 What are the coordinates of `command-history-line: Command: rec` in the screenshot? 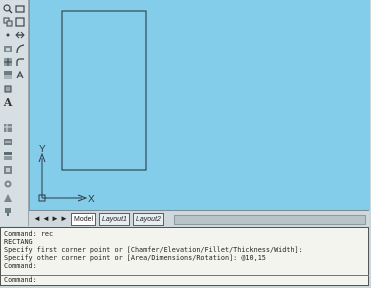 It's located at (29, 234).